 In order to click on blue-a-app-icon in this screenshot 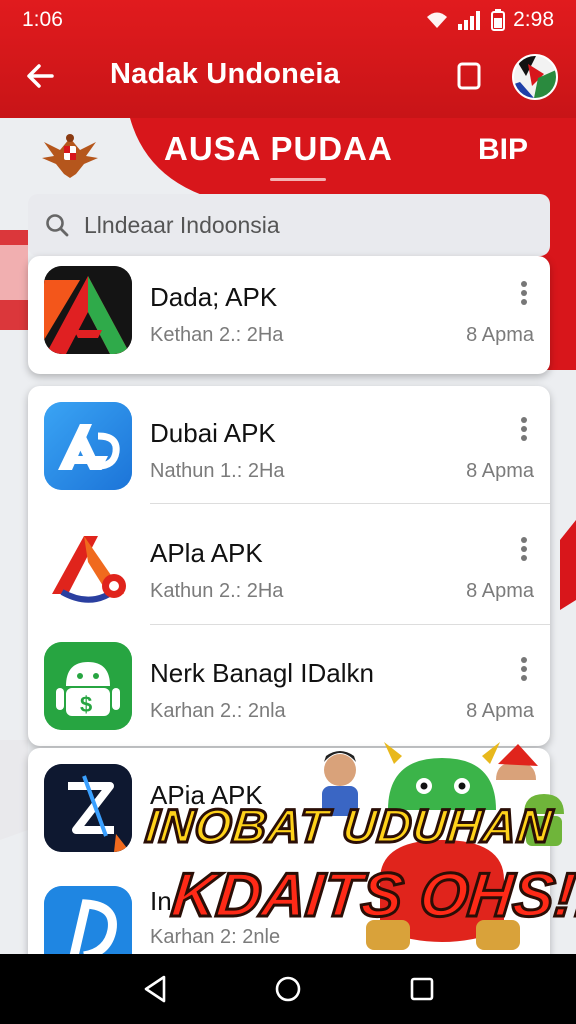, I will do `click(88, 446)`.